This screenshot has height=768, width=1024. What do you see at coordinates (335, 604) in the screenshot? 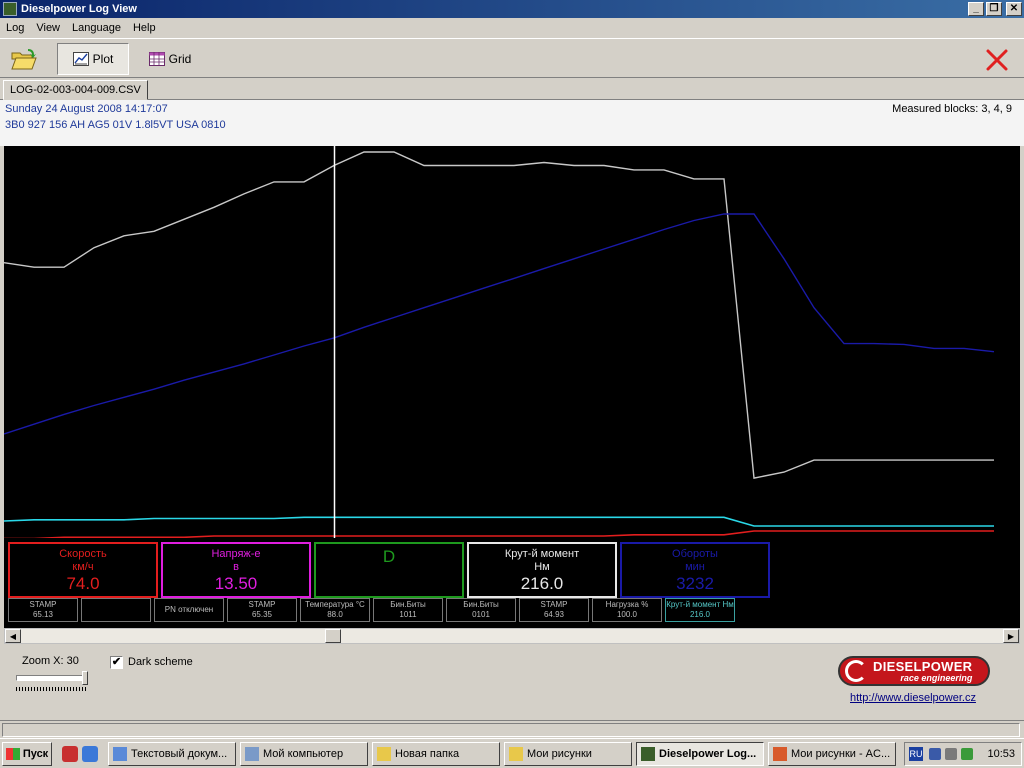
I see `mini-label: Температура °C` at bounding box center [335, 604].